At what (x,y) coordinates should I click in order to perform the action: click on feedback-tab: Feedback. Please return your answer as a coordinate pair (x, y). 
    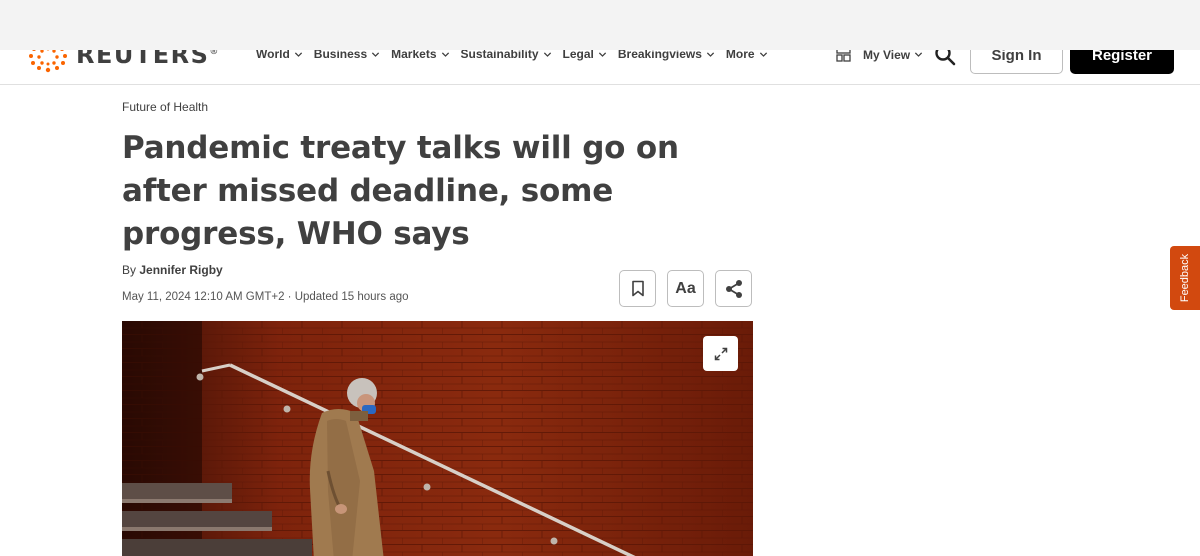
    Looking at the image, I should click on (1185, 278).